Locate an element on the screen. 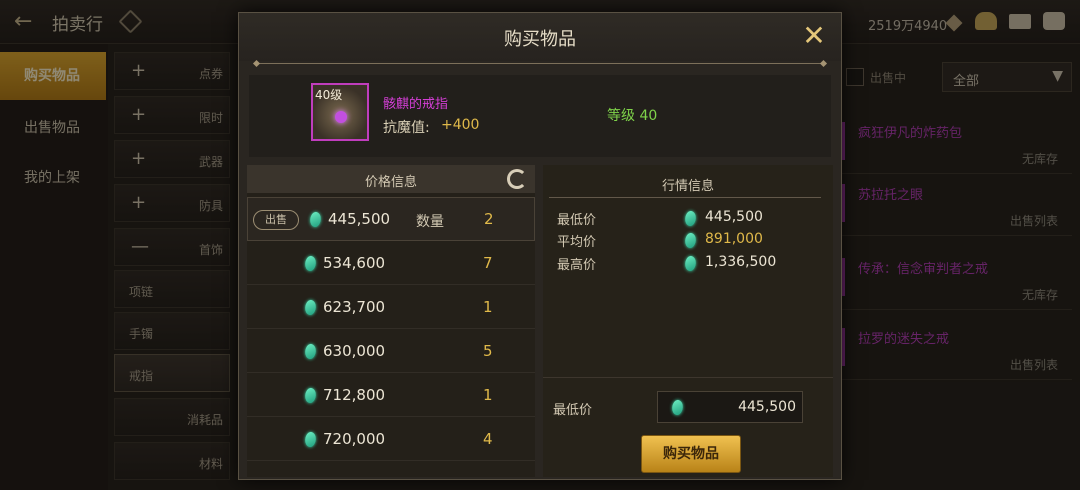  quantity-value: 5 is located at coordinates (488, 351).